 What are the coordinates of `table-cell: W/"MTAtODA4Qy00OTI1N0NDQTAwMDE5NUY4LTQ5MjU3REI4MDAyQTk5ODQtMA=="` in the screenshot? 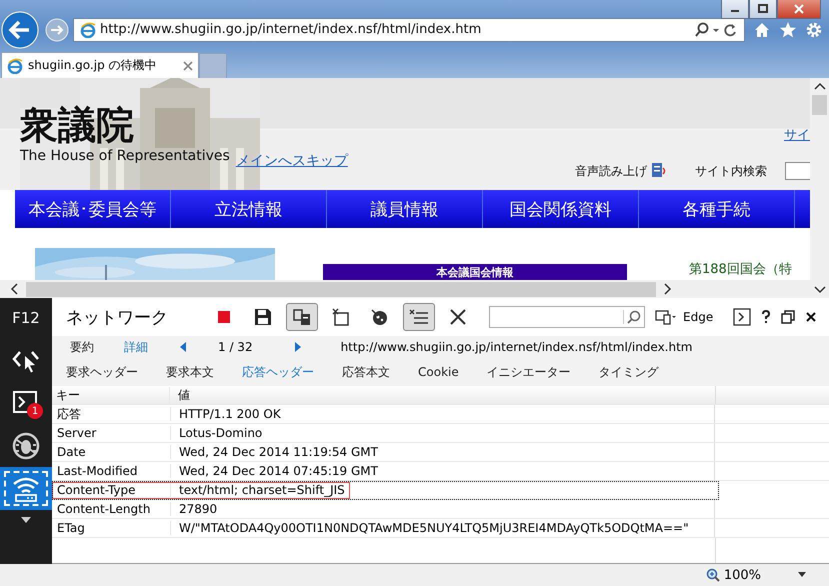 It's located at (429, 528).